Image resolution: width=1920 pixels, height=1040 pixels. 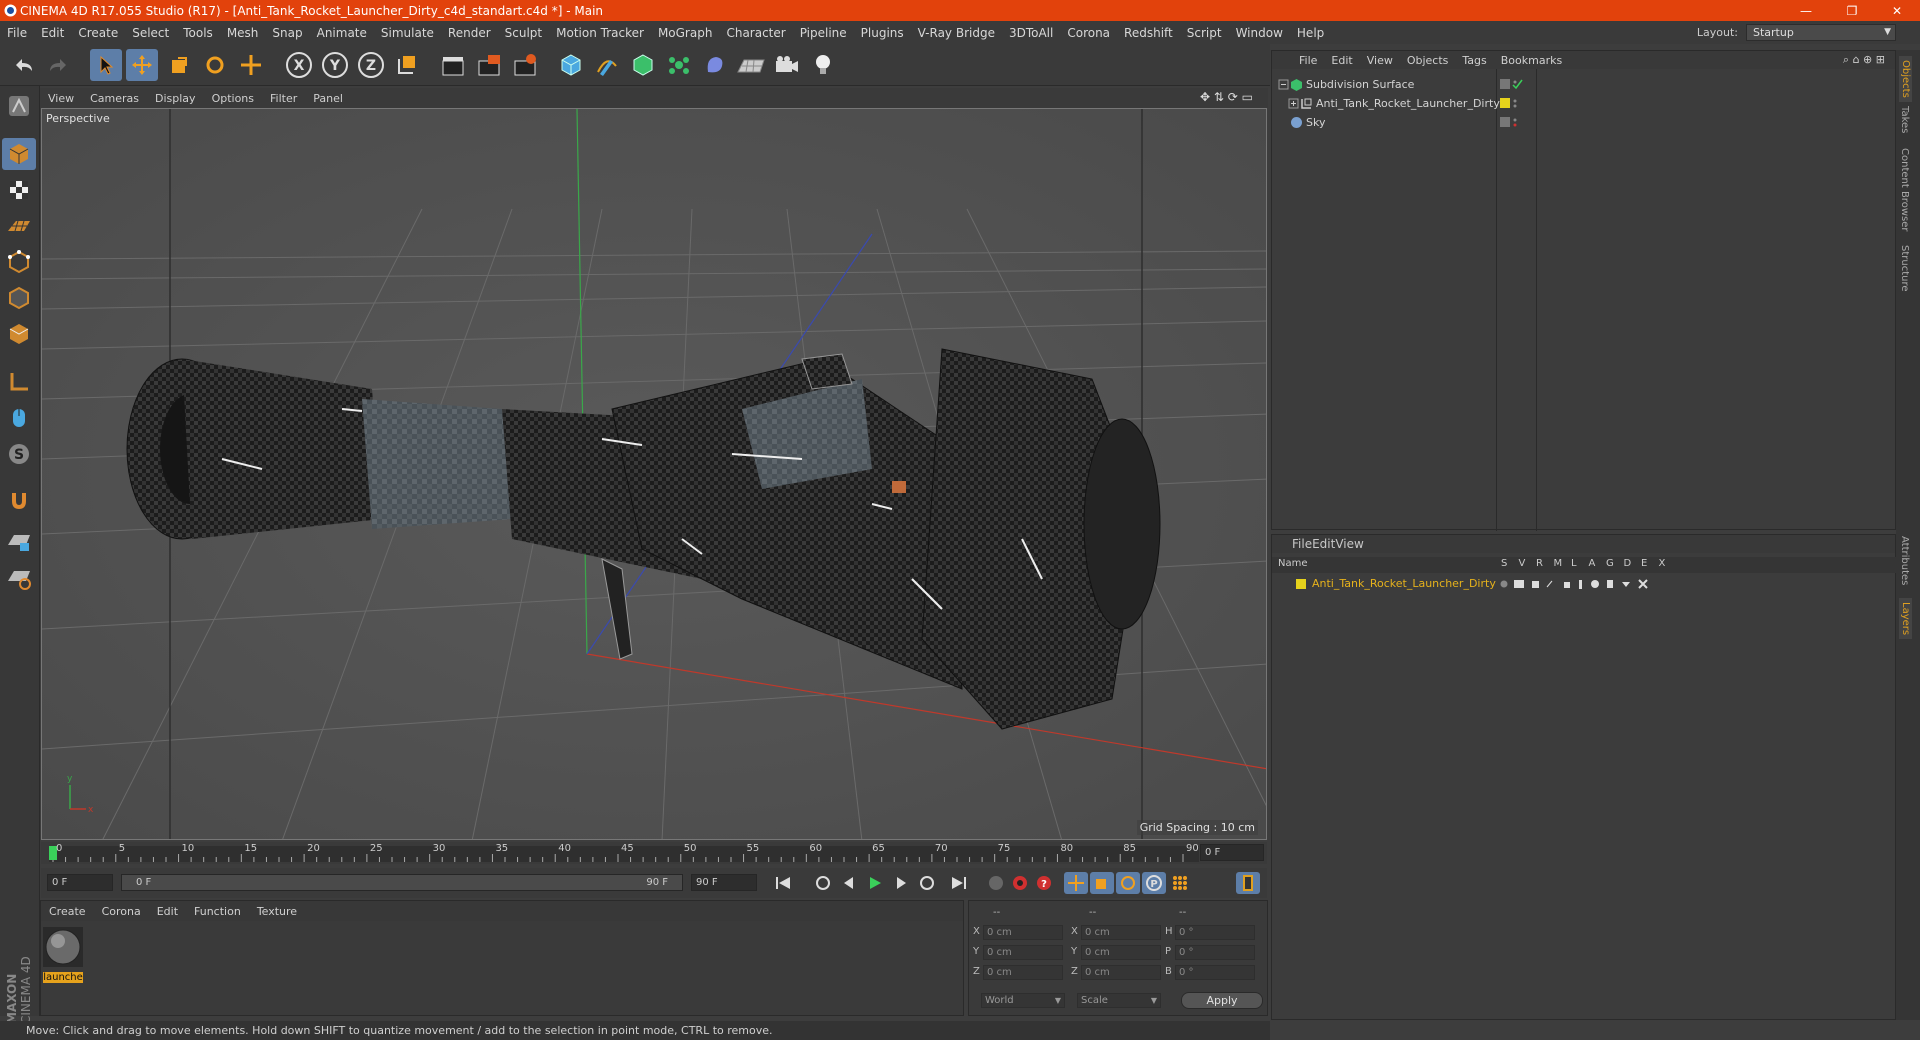 What do you see at coordinates (61, 98) in the screenshot?
I see `viewport-menu-view: View` at bounding box center [61, 98].